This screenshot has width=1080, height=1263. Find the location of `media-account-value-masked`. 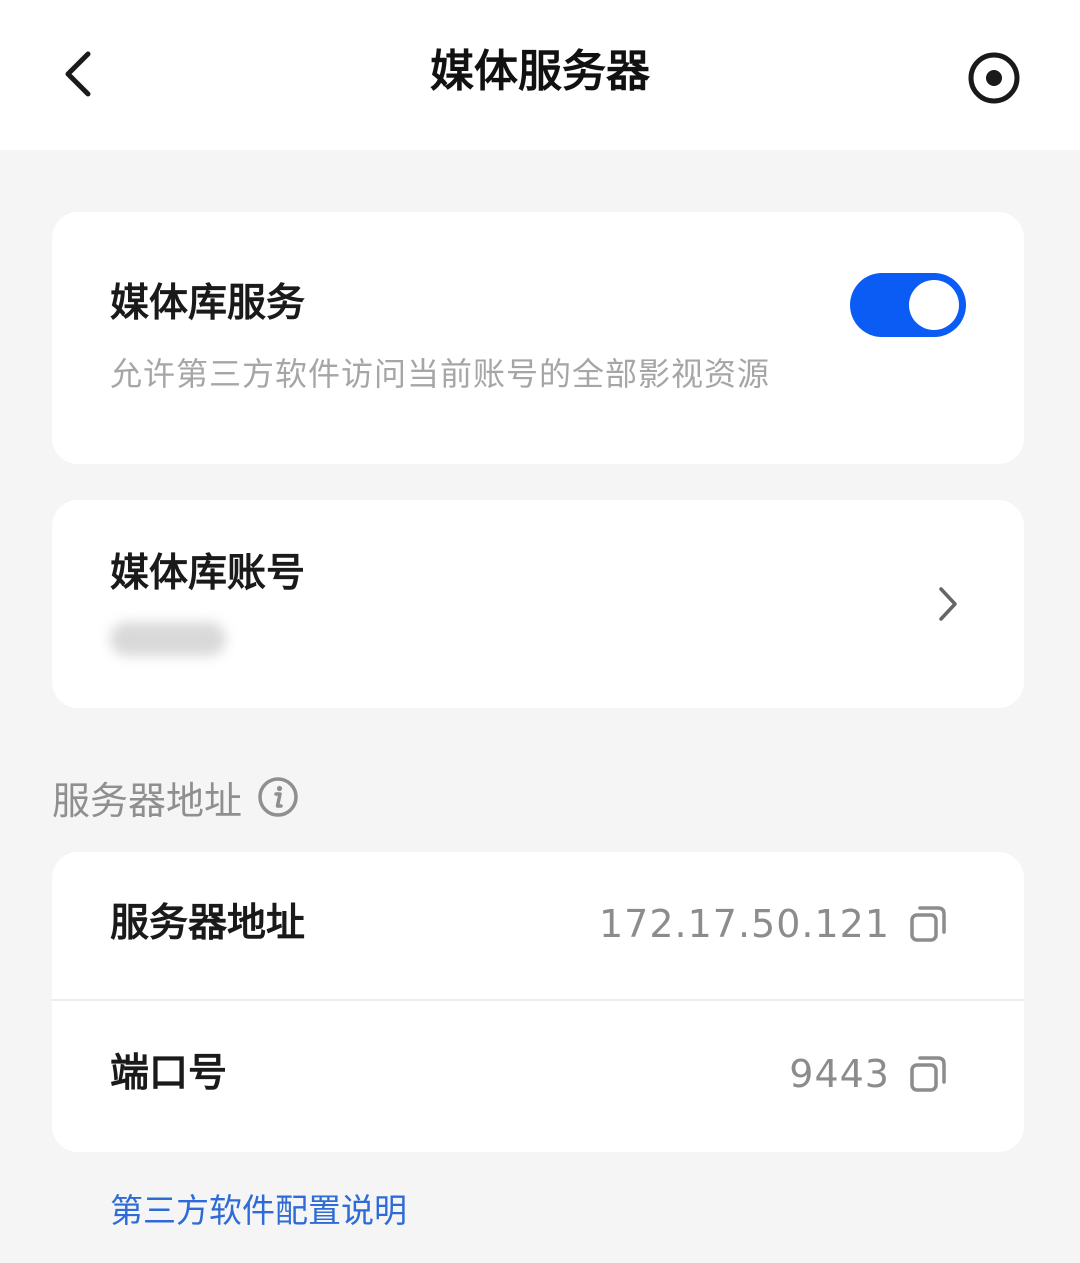

media-account-value-masked is located at coordinates (168, 639).